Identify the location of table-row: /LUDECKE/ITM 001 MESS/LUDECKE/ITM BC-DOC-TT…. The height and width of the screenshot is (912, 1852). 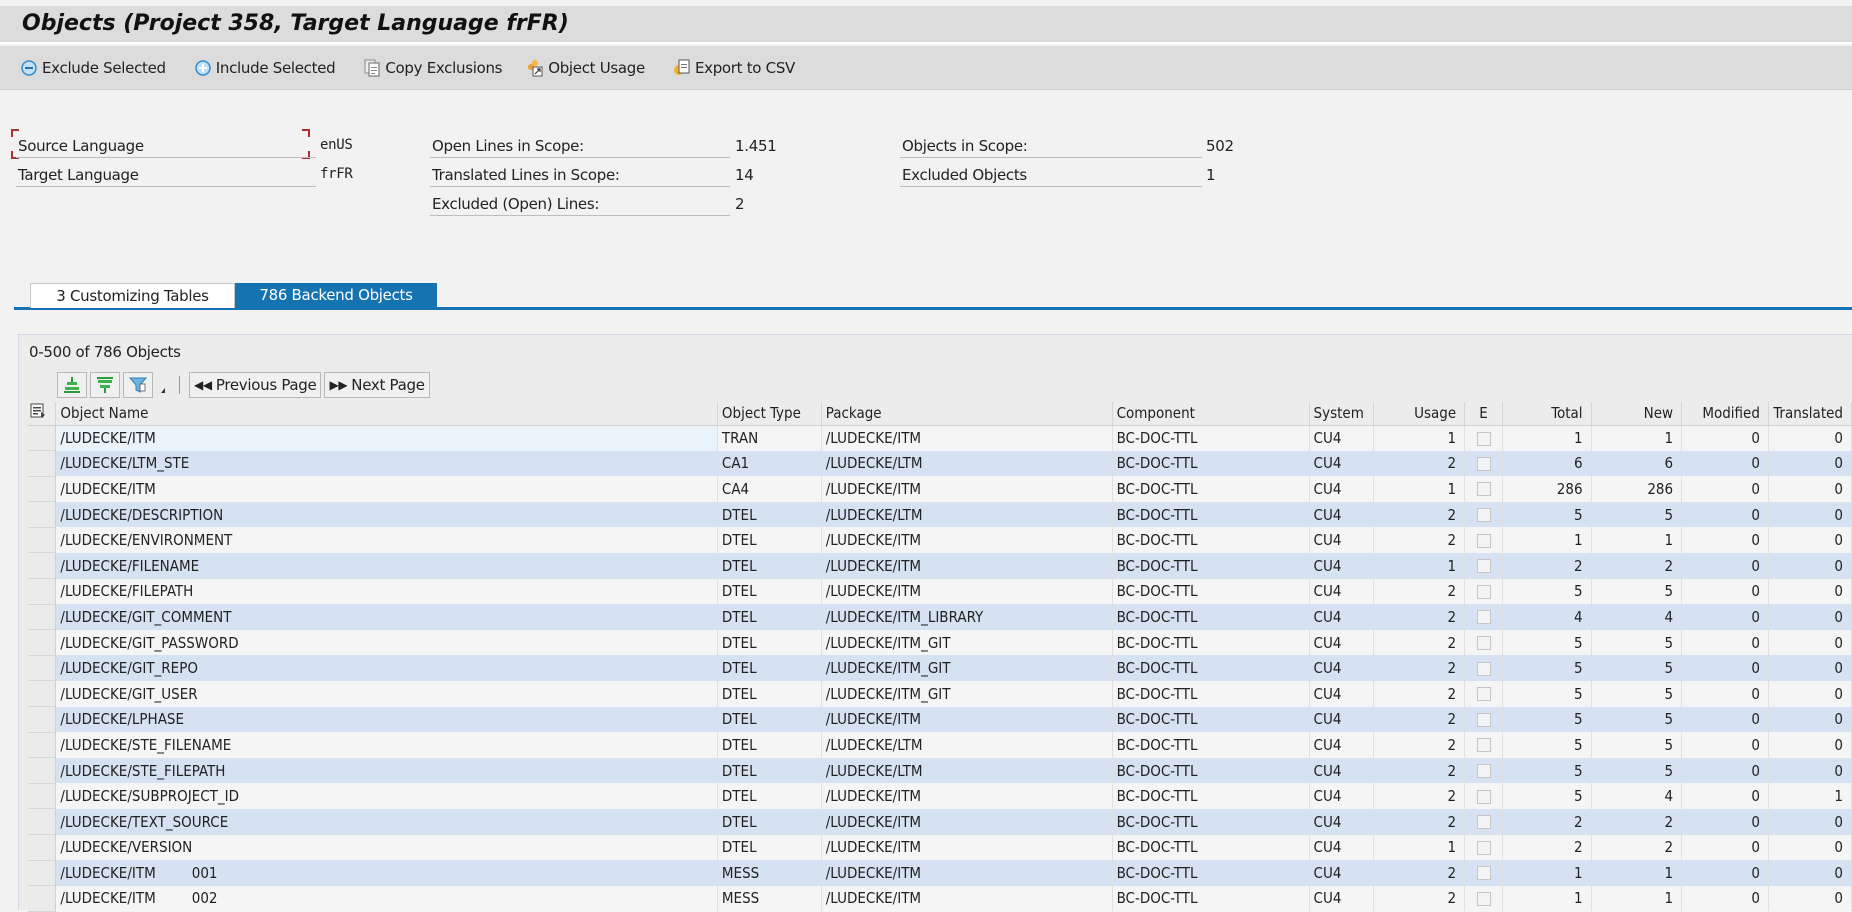
(940, 873).